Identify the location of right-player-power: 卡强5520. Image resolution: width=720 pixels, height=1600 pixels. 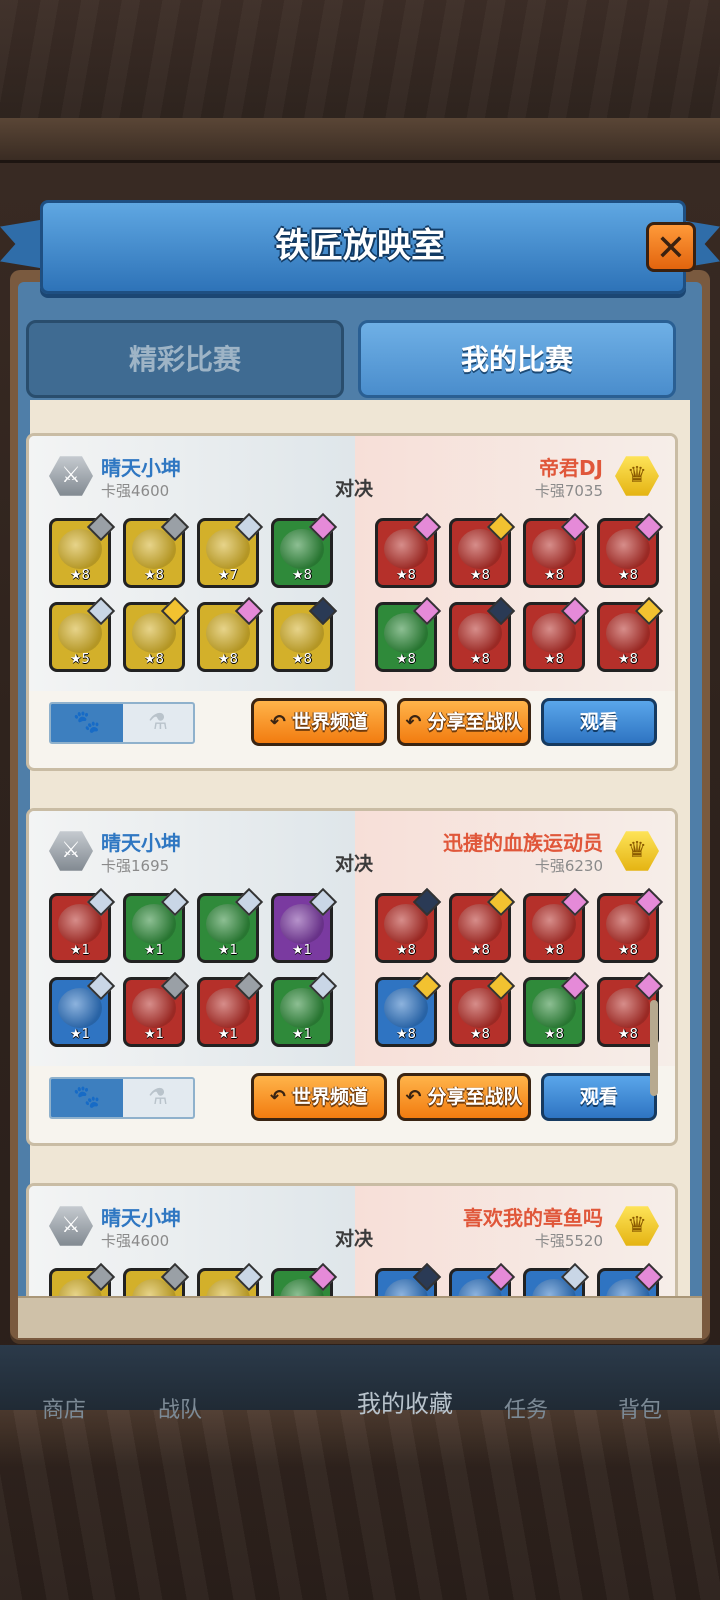
(568, 1241).